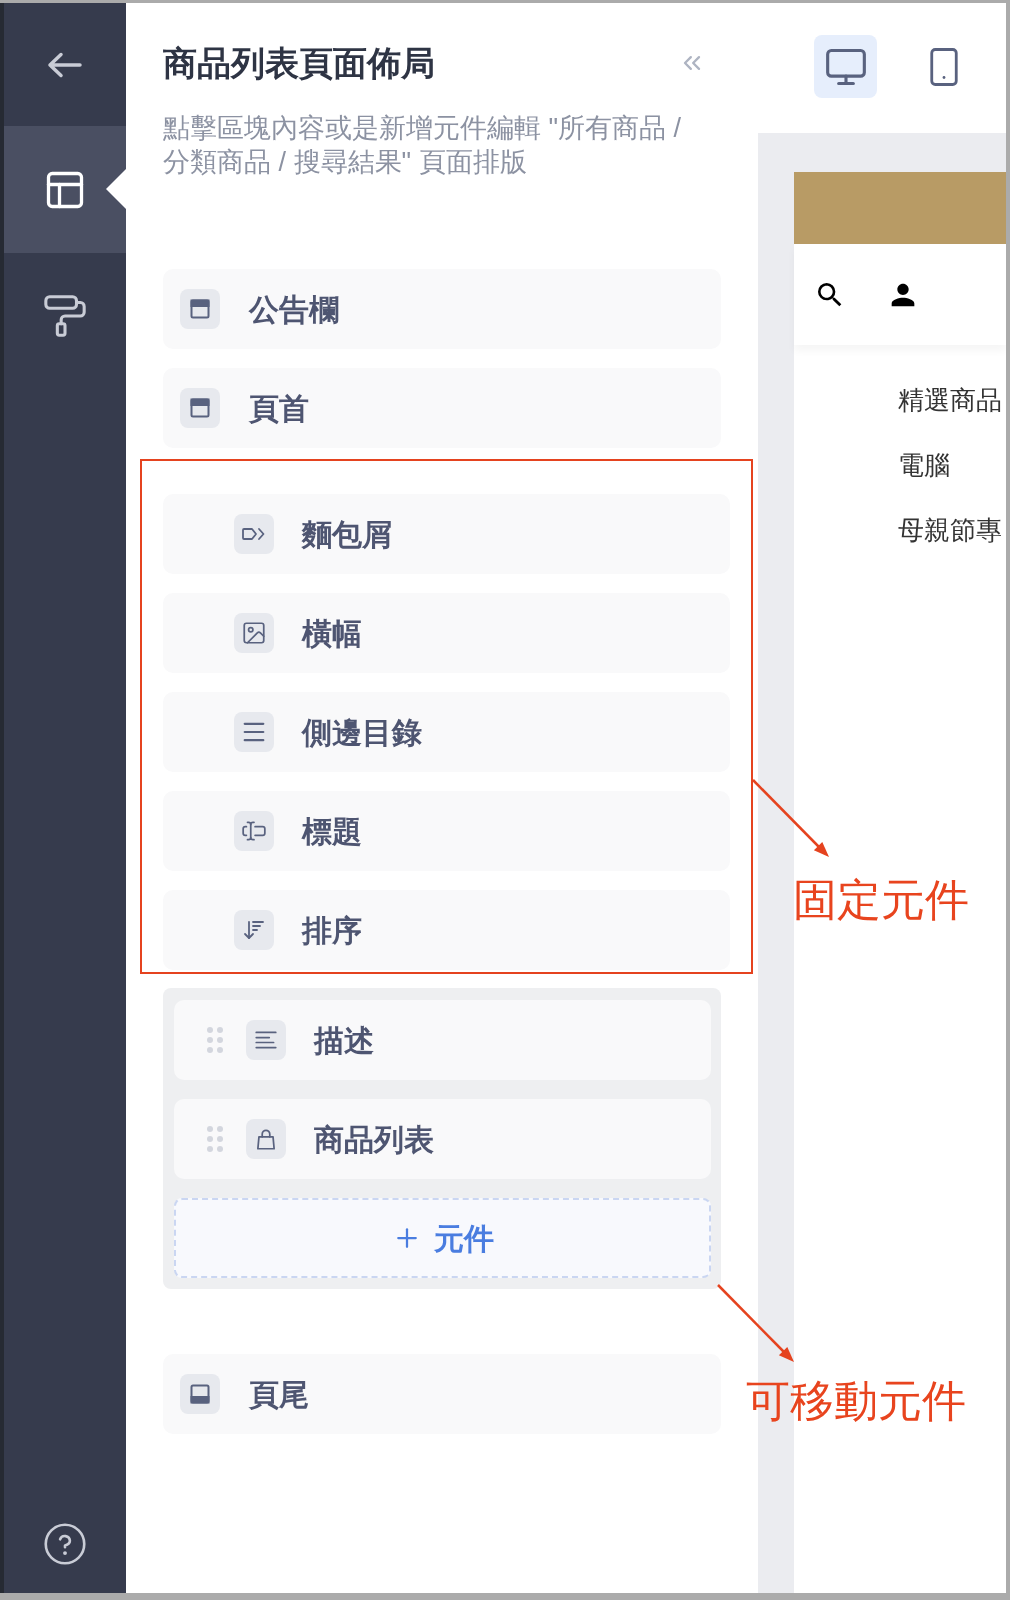 This screenshot has height=1600, width=1010. Describe the element at coordinates (924, 465) in the screenshot. I see `category-text: 電腦` at that location.